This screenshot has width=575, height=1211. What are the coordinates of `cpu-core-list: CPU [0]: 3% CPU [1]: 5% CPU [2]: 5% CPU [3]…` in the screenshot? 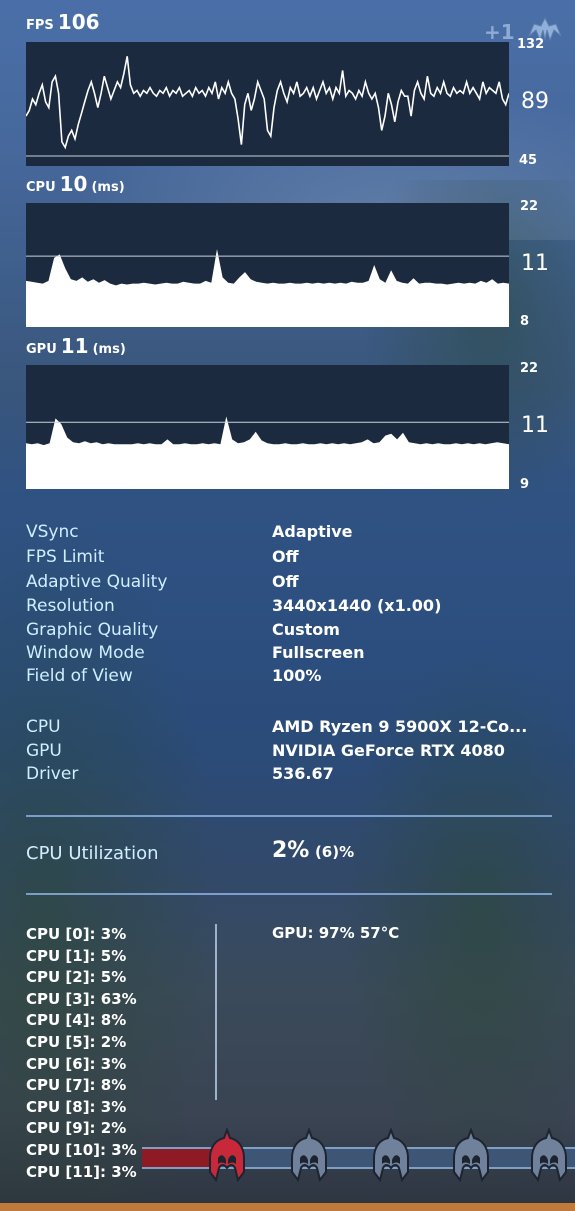 It's located at (81, 1053).